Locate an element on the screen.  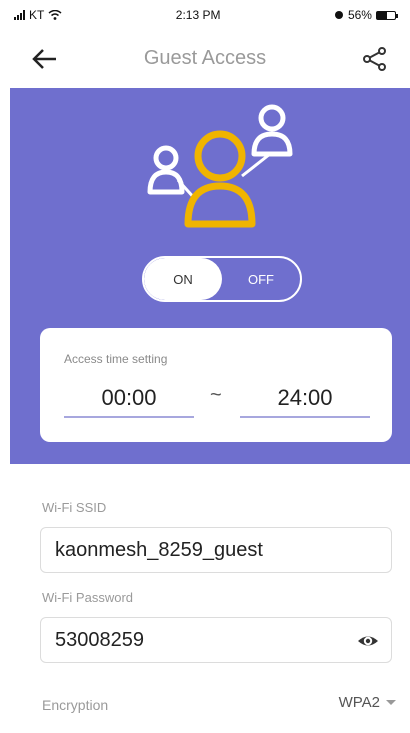
toggle-off-button: OFF is located at coordinates (261, 279).